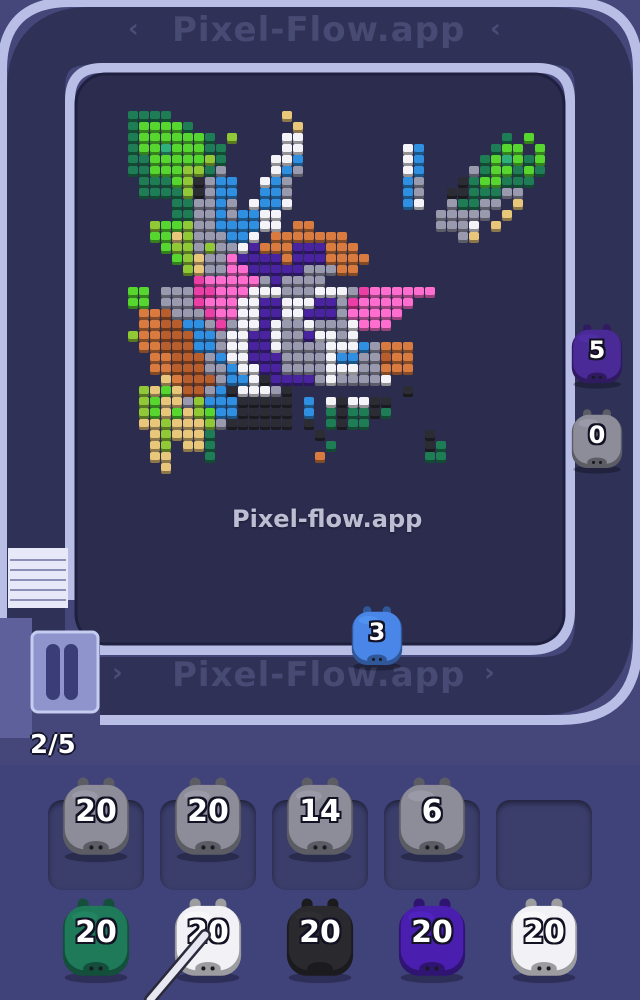 This screenshot has width=640, height=1000. What do you see at coordinates (320, 818) in the screenshot?
I see `queue-shooter: 14` at bounding box center [320, 818].